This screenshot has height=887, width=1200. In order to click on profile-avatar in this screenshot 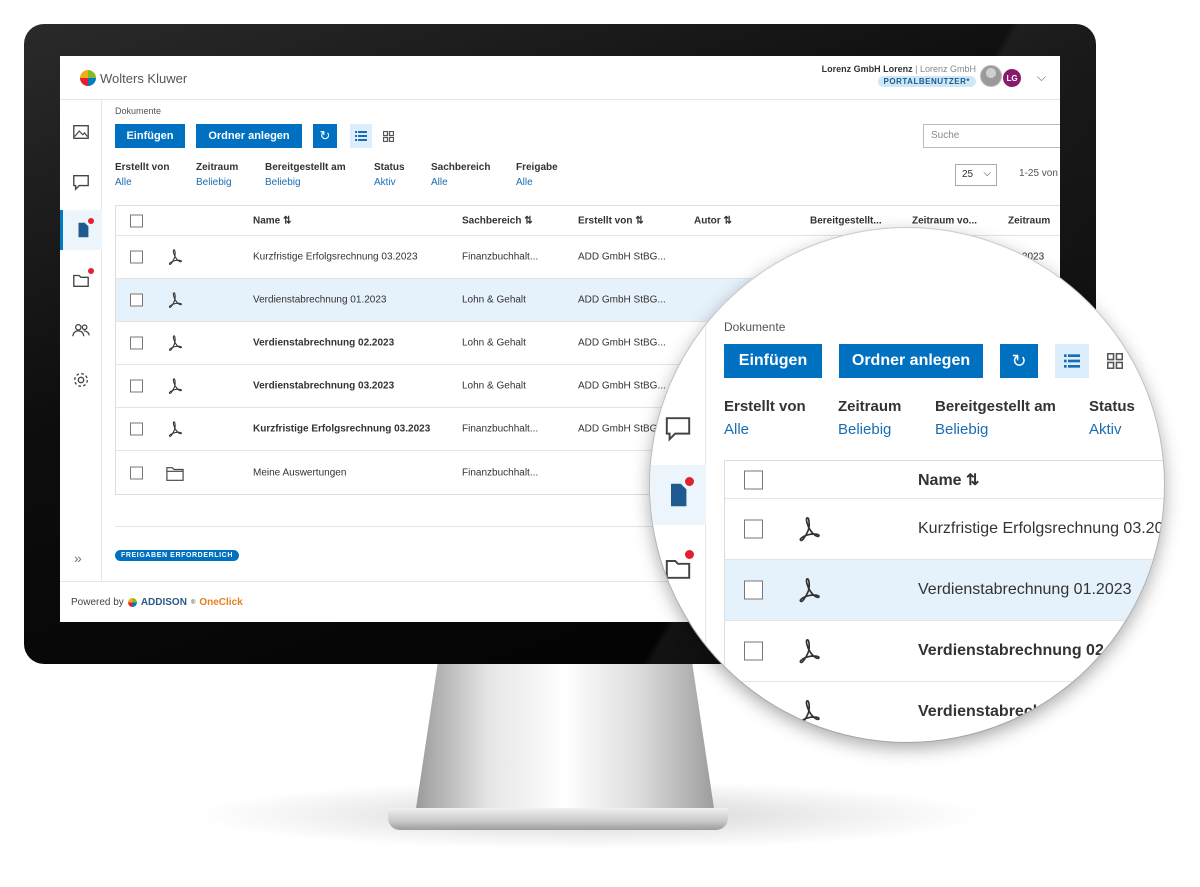, I will do `click(991, 76)`.